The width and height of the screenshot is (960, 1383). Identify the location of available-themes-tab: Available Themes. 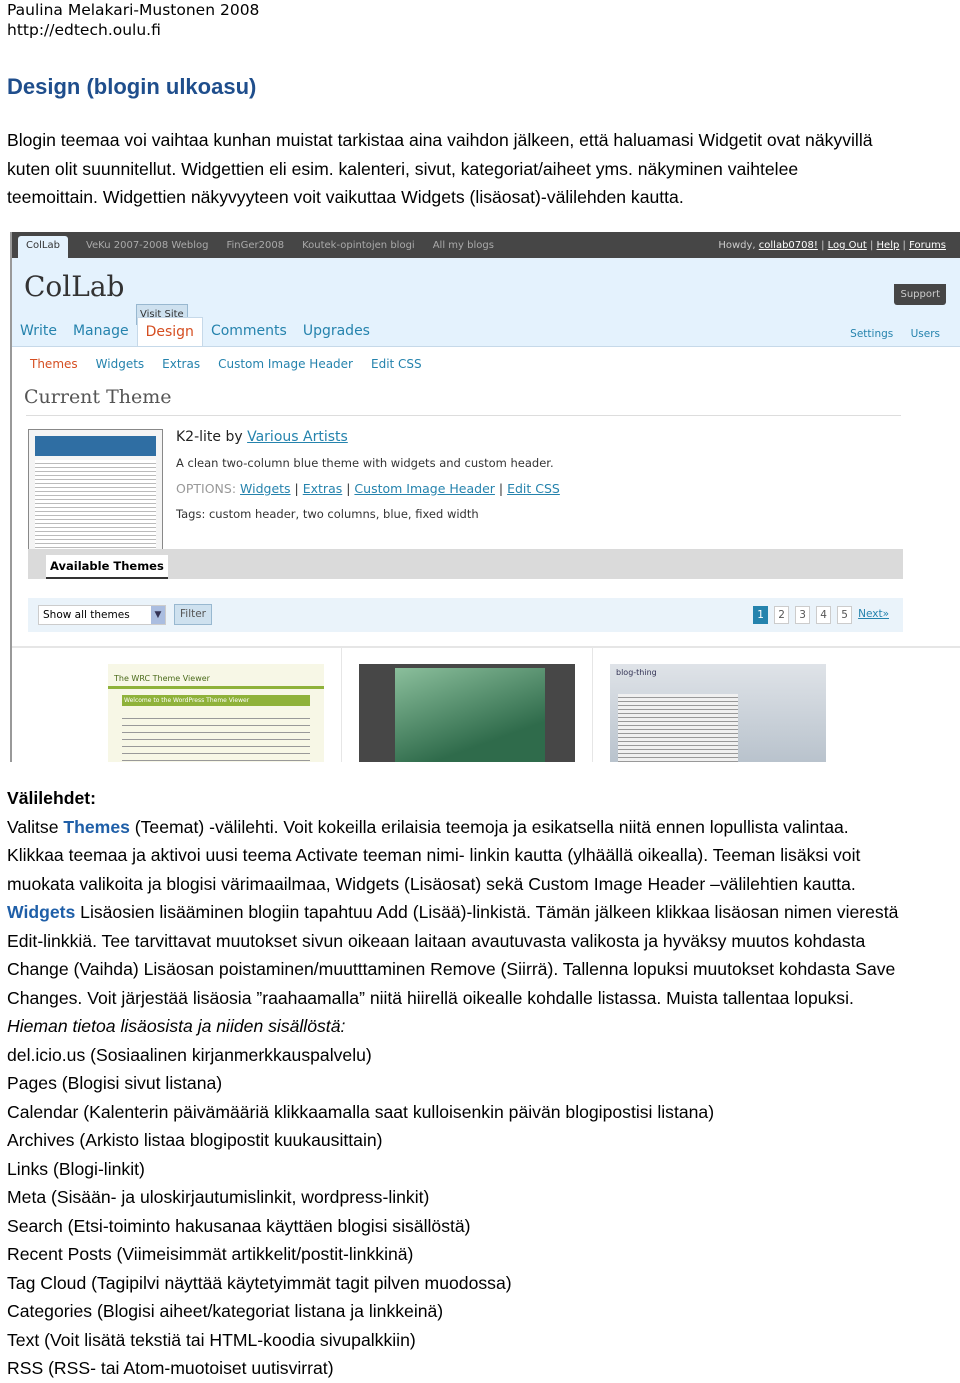
(107, 567).